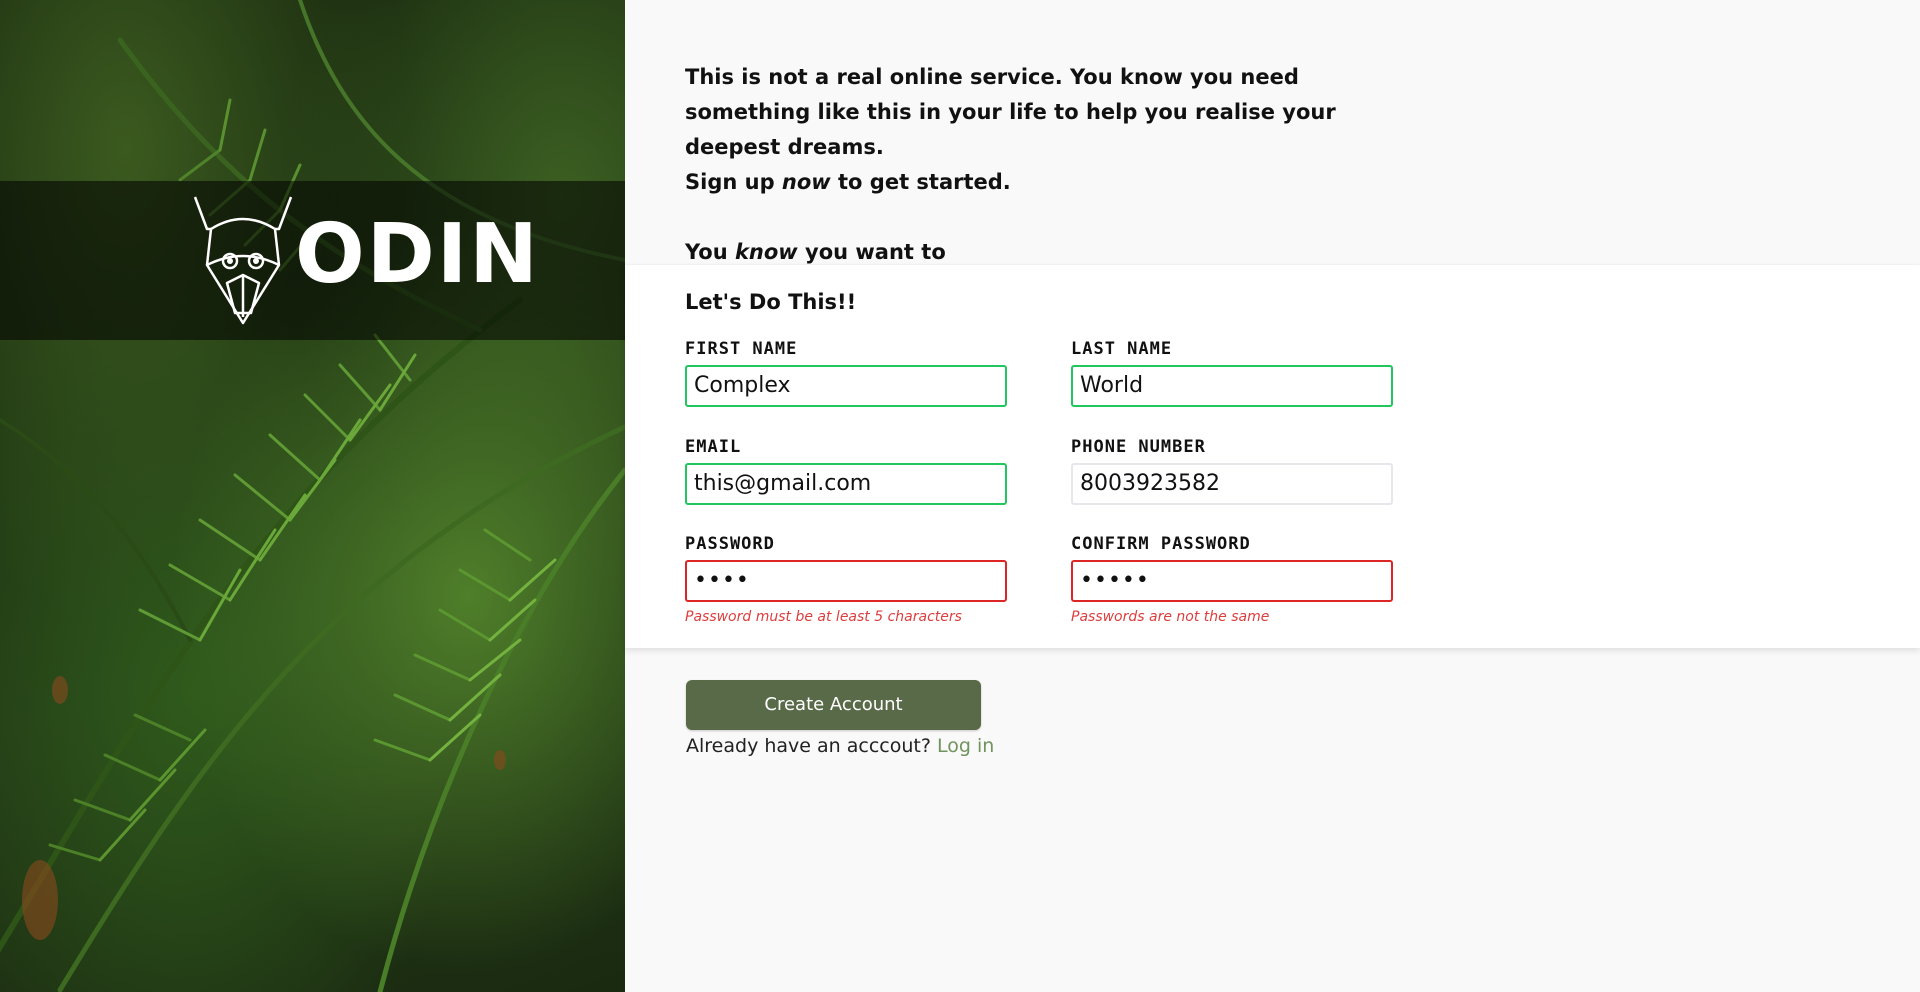 The width and height of the screenshot is (1920, 992). I want to click on password-error-message: Password must be at least 5 characters, so click(823, 617).